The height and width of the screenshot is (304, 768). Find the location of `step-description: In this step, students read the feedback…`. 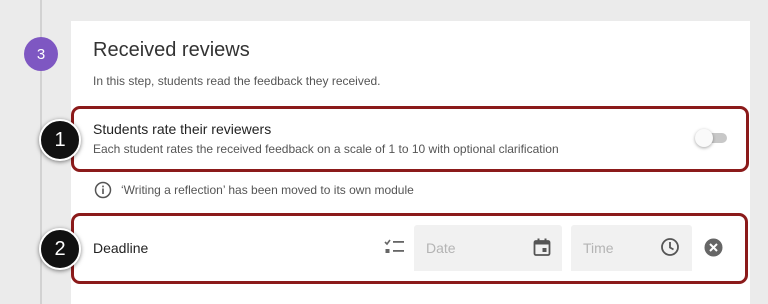

step-description: In this step, students read the feedback… is located at coordinates (237, 81).